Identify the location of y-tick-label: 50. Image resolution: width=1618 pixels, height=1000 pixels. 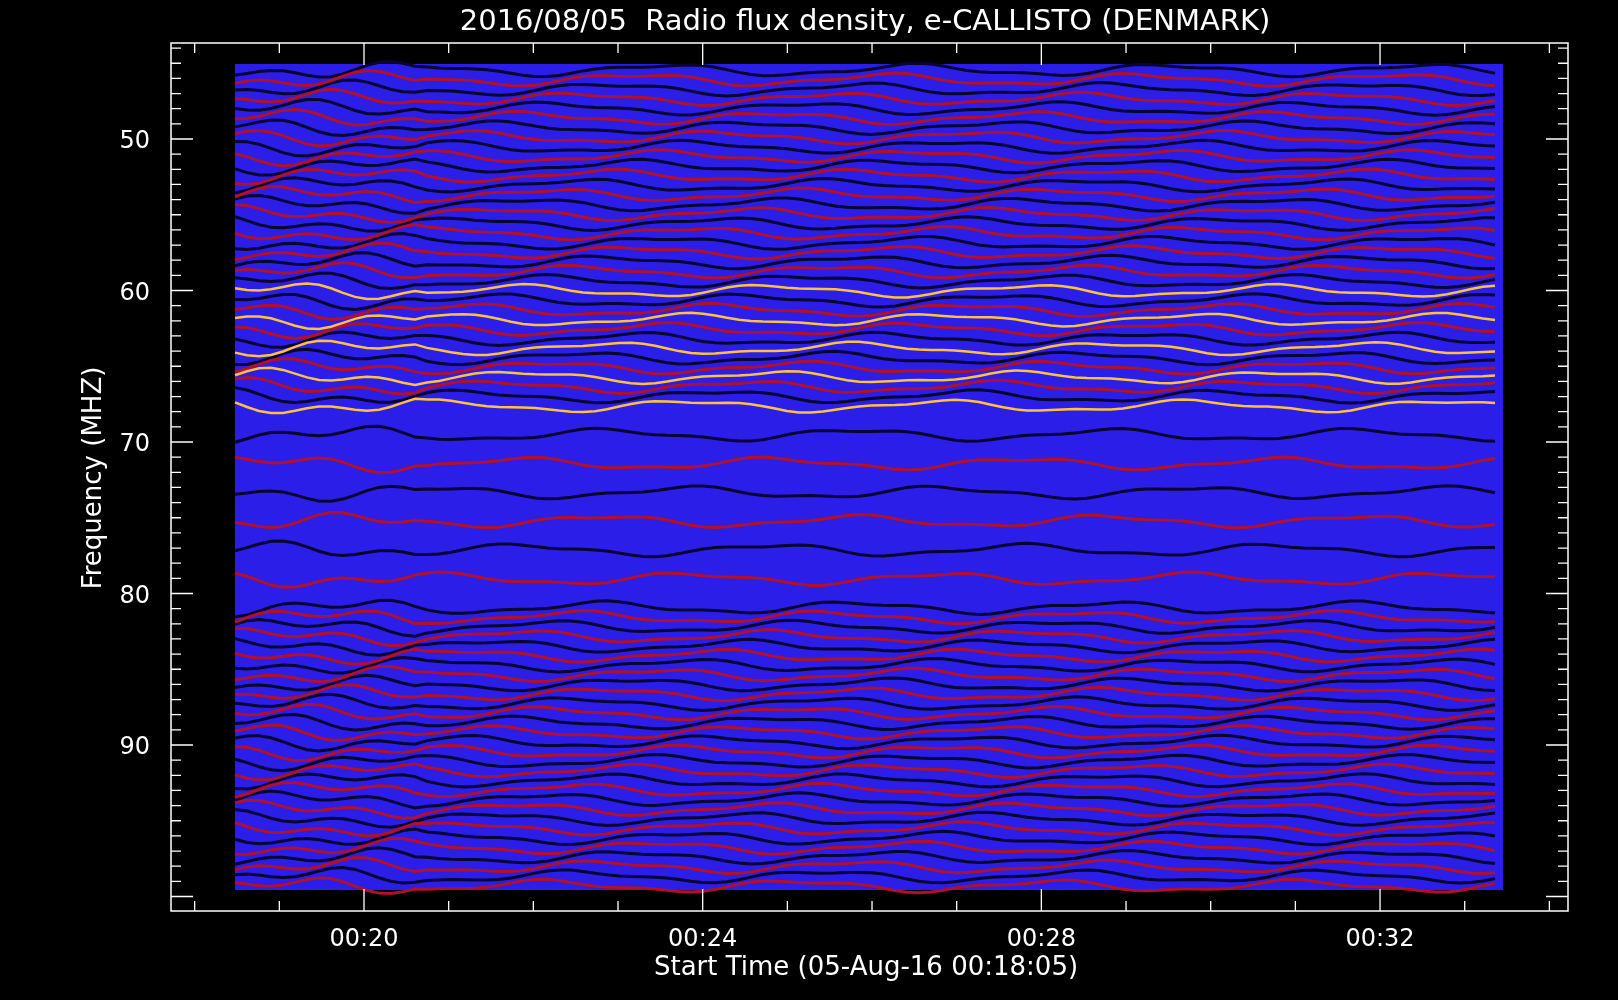
(134, 140).